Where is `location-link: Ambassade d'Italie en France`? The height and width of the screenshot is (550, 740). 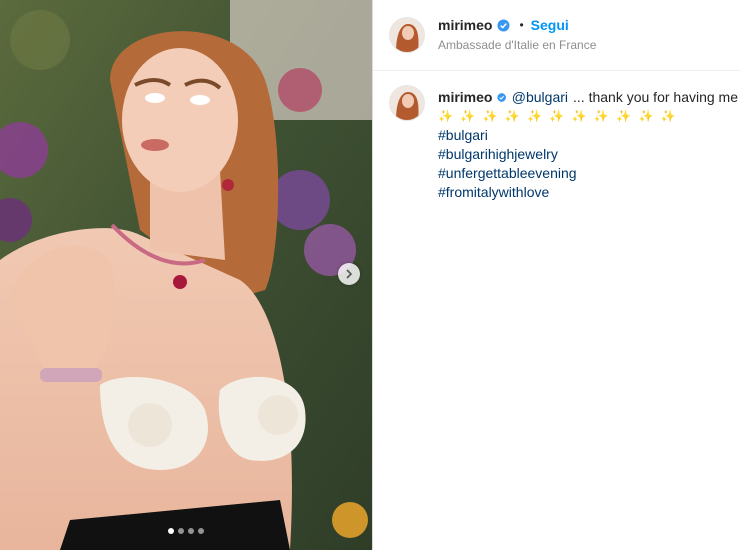
location-link: Ambassade d'Italie en France is located at coordinates (517, 45).